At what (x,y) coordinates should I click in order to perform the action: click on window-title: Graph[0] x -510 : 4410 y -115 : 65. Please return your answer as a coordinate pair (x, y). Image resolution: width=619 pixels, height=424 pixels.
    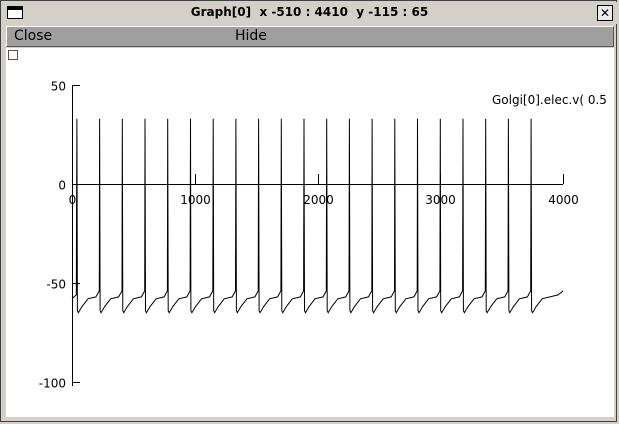
    Looking at the image, I should click on (309, 12).